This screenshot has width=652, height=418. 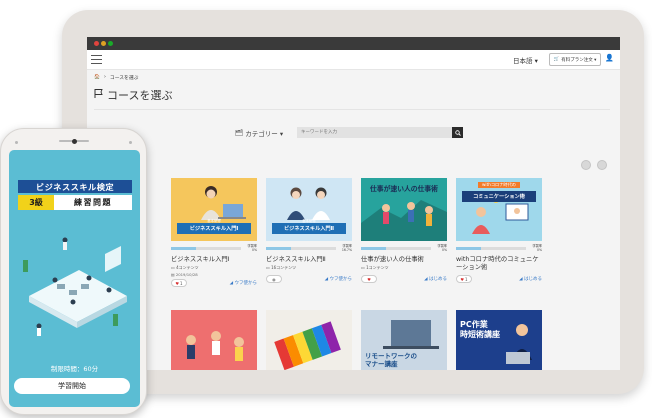 I want to click on course-title: ビジネススキル入門Ⅰ, so click(x=214, y=260).